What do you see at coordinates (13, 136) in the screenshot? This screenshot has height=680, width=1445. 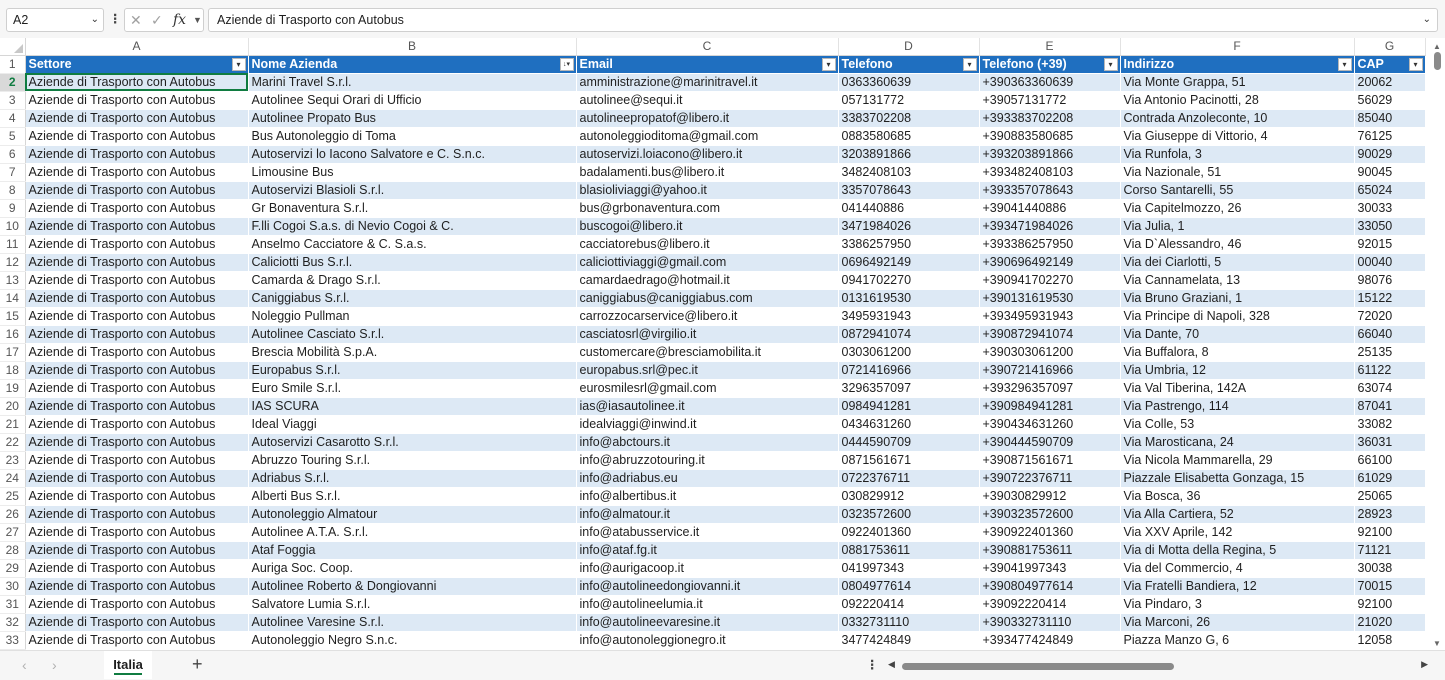 I see `row-header: 5` at bounding box center [13, 136].